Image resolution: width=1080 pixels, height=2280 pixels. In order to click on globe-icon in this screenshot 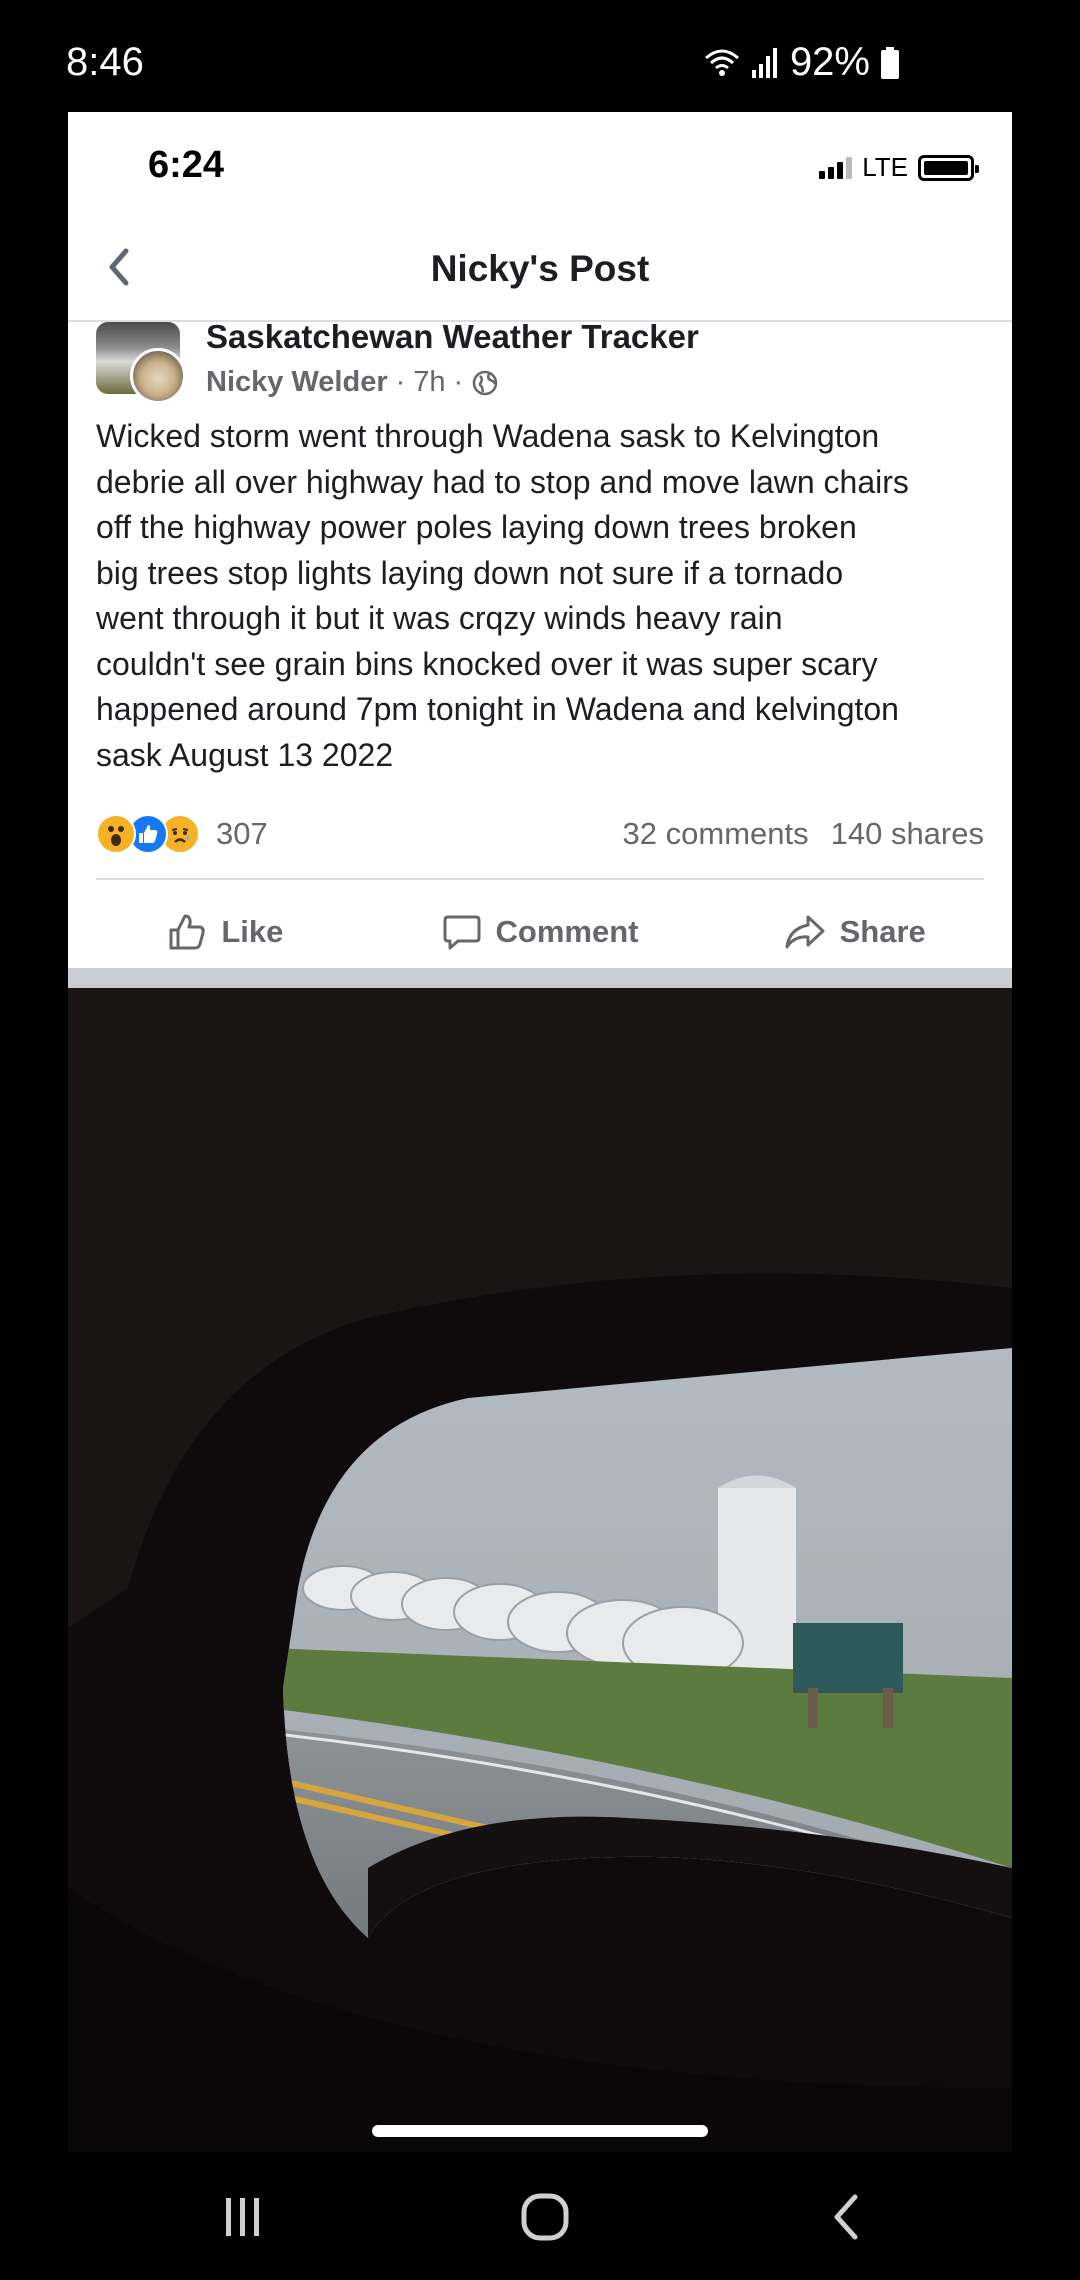, I will do `click(485, 382)`.